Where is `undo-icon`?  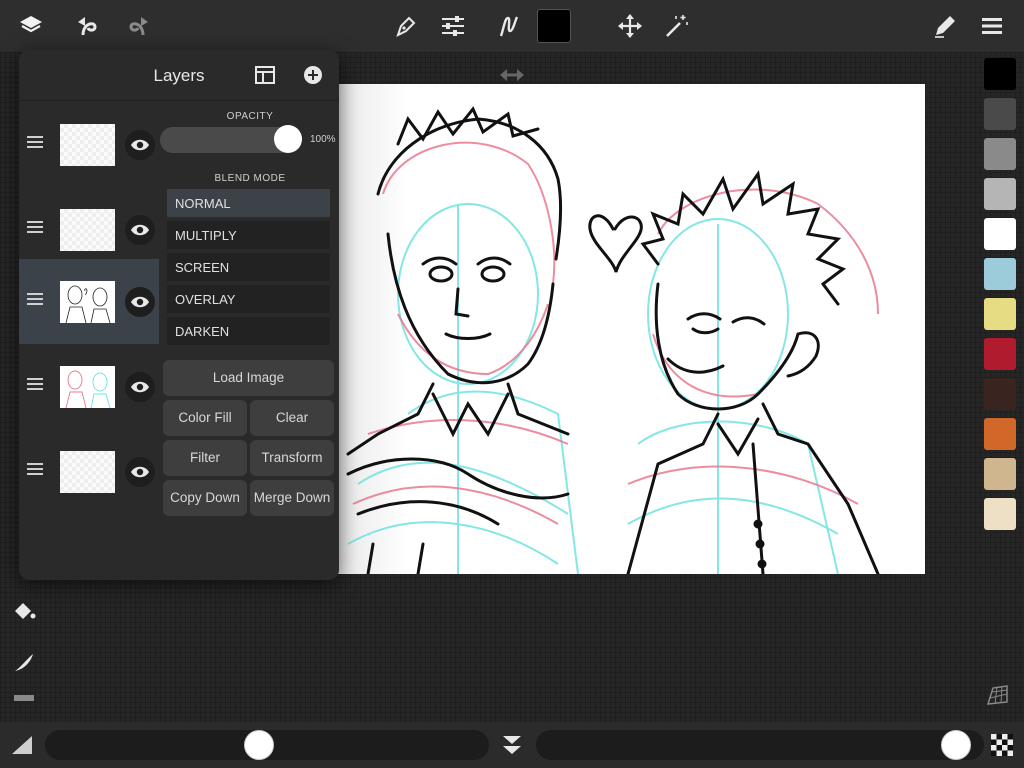 undo-icon is located at coordinates (88, 26).